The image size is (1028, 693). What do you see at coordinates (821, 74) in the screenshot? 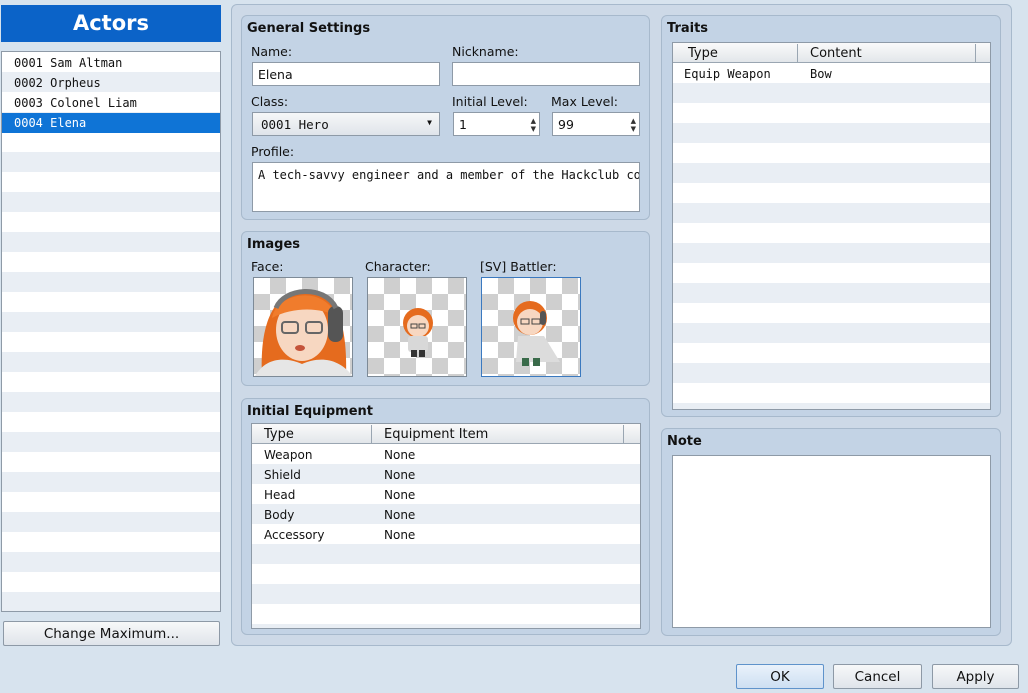
I see `trait-content: Bow` at bounding box center [821, 74].